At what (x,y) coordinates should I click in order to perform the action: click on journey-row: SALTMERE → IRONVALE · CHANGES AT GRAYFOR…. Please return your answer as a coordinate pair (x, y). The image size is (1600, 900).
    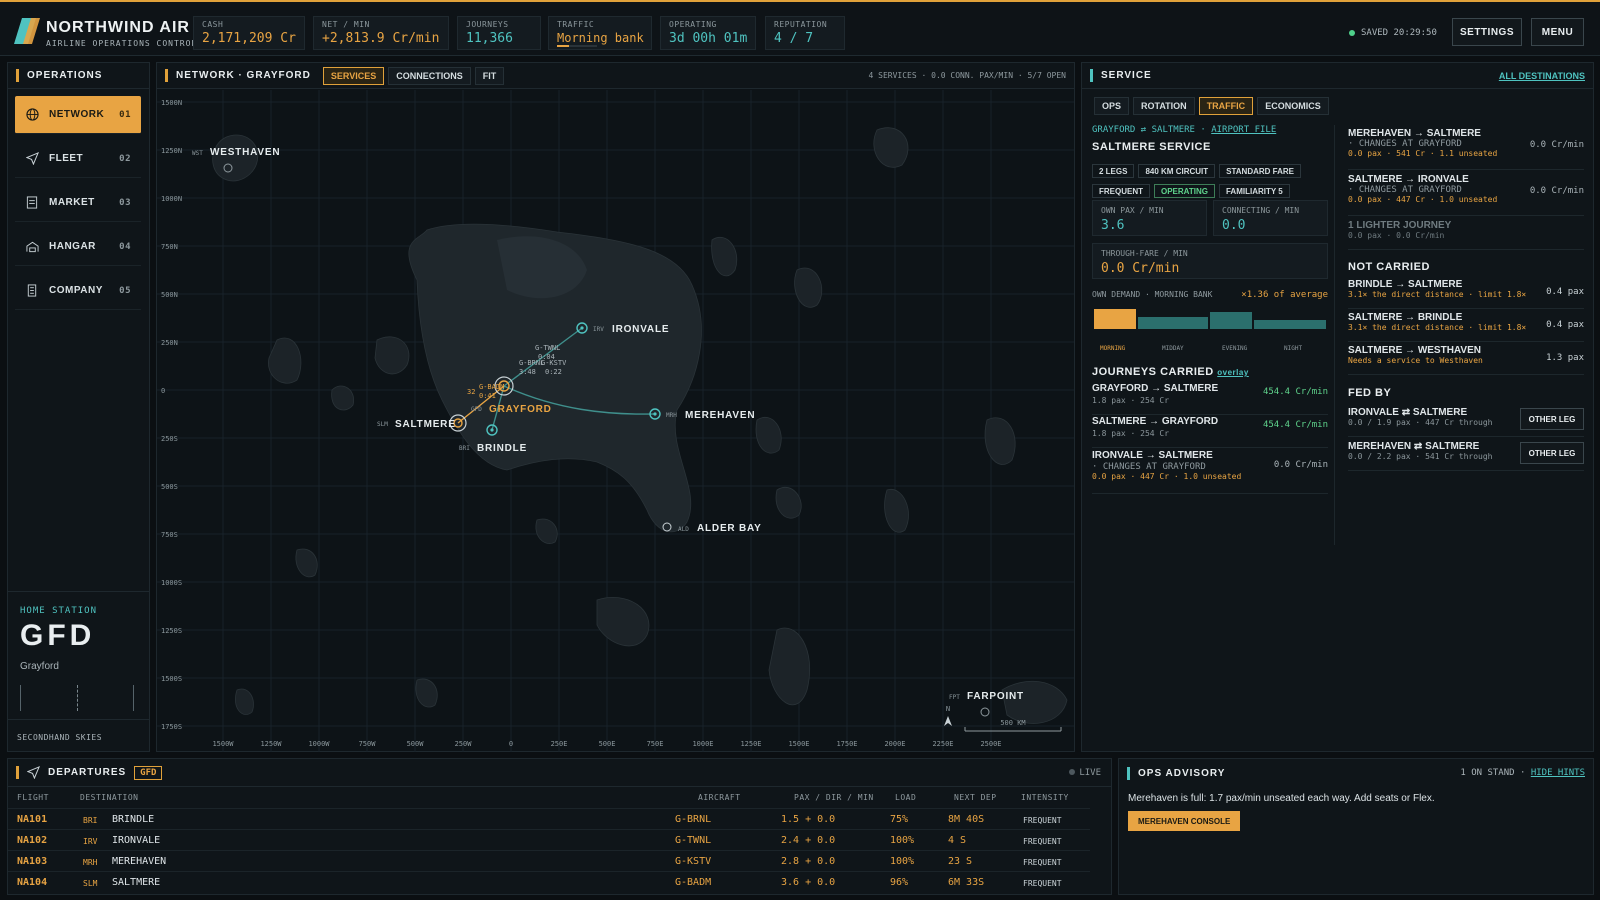
    Looking at the image, I should click on (1466, 195).